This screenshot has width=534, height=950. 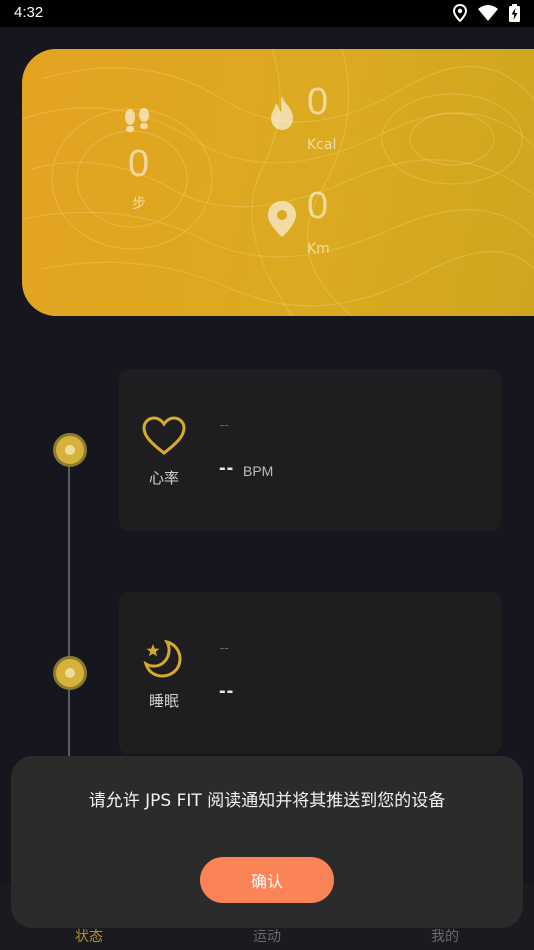 I want to click on heart-rate-label: 心率, so click(x=163, y=478).